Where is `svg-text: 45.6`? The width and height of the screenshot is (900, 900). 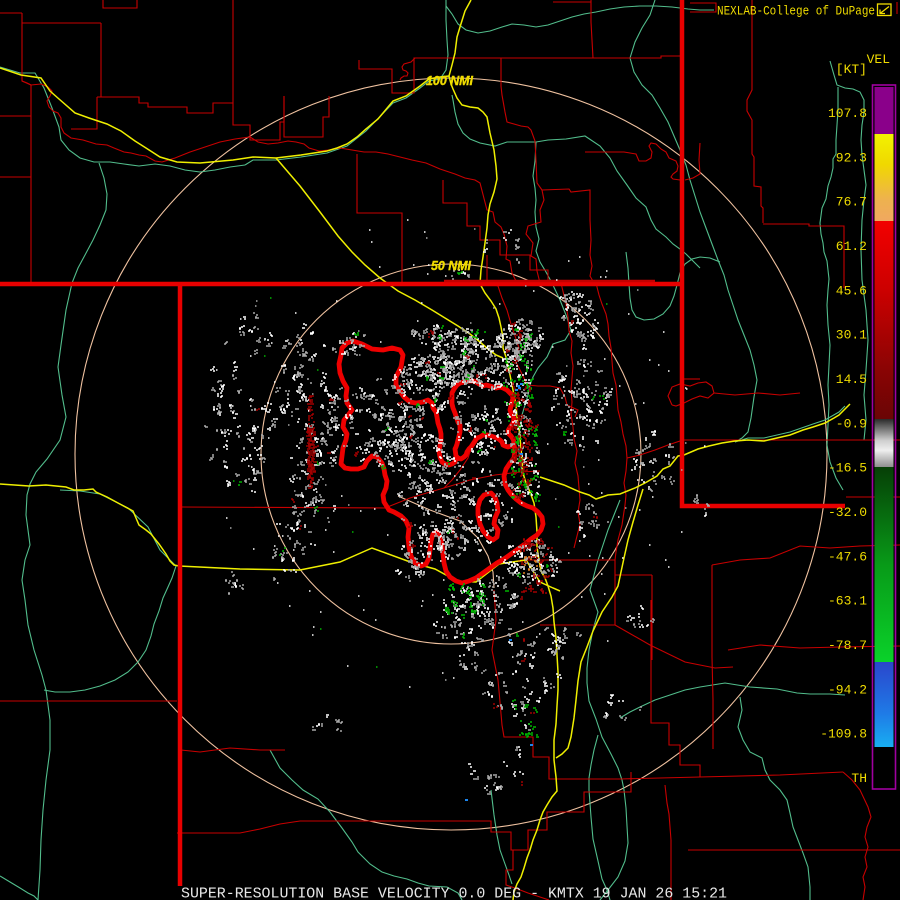
svg-text: 45.6 is located at coordinates (851, 290).